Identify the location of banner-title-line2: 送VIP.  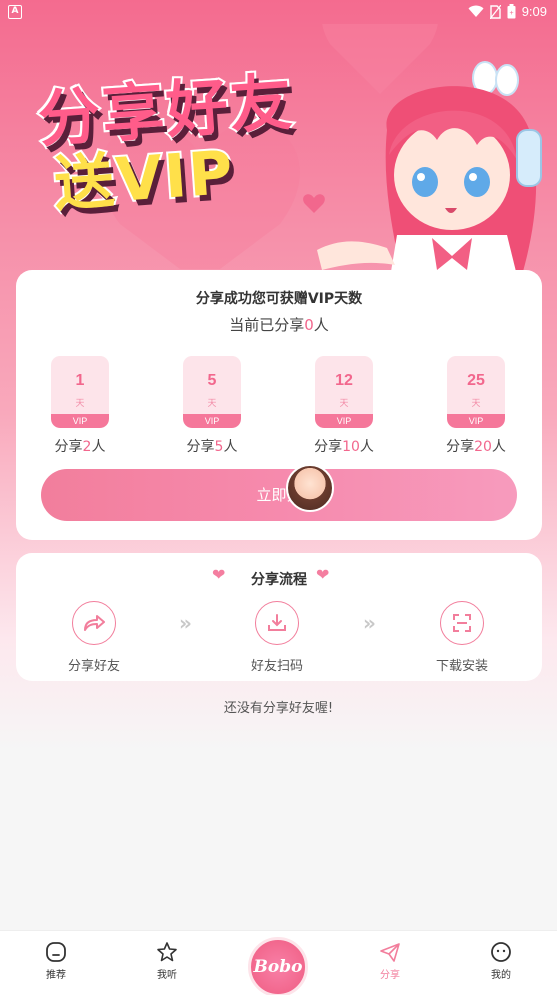
(144, 179).